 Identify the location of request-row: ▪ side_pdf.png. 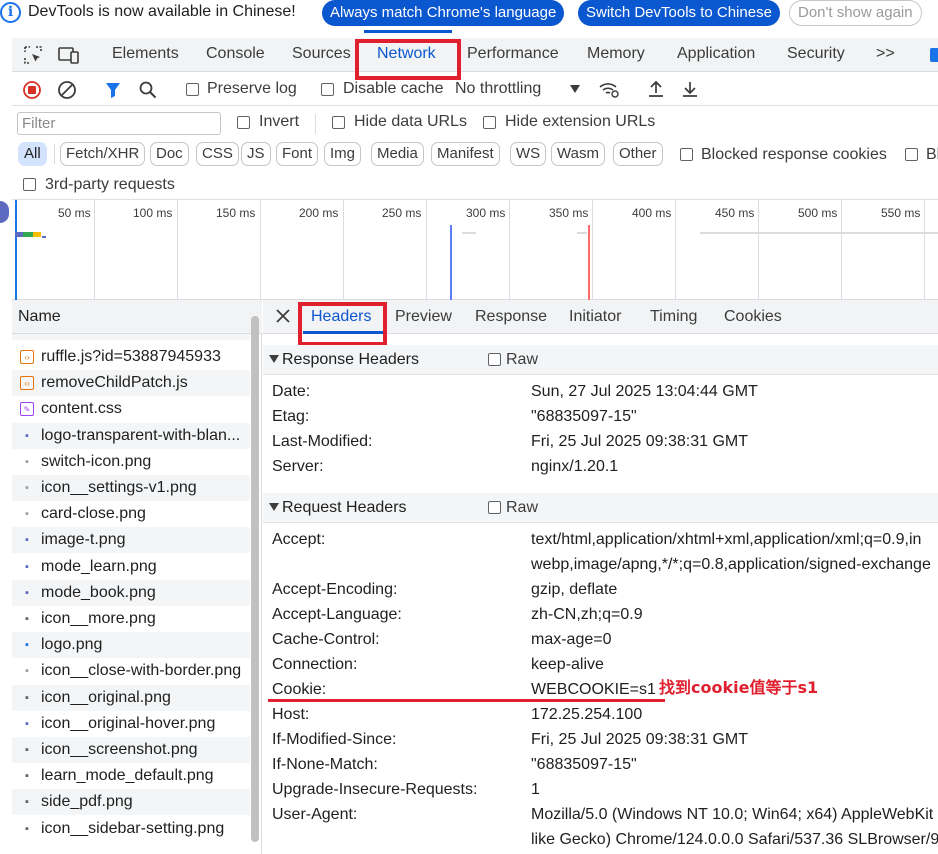
(131, 802).